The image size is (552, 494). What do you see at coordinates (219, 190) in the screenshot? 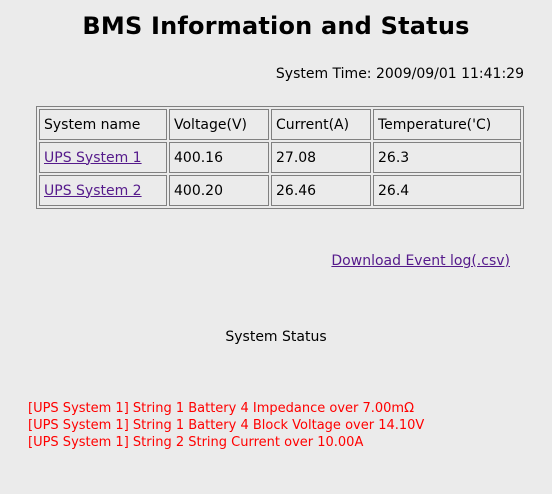
I see `voltage-cell: 400.20` at bounding box center [219, 190].